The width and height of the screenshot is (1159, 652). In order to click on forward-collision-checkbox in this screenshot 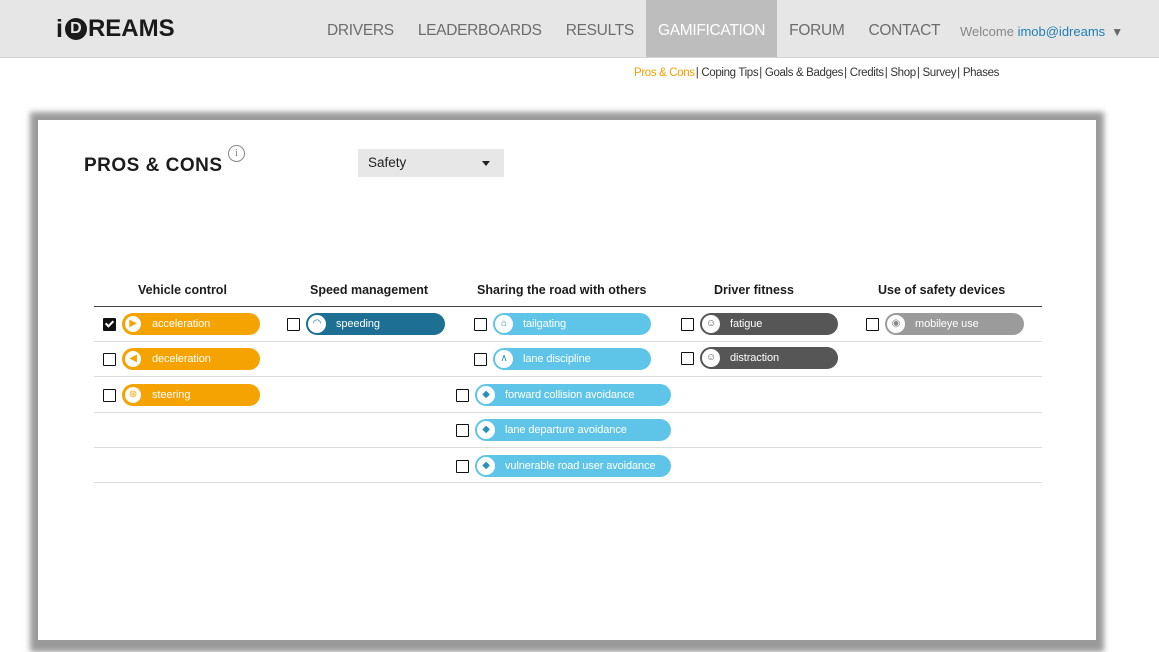, I will do `click(462, 395)`.